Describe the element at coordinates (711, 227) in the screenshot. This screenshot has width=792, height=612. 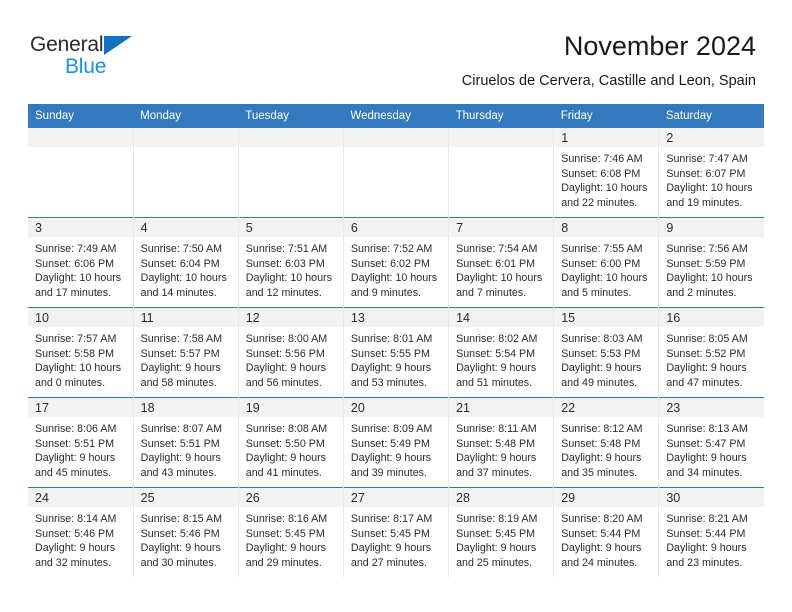
I see `day-number: 9` at that location.